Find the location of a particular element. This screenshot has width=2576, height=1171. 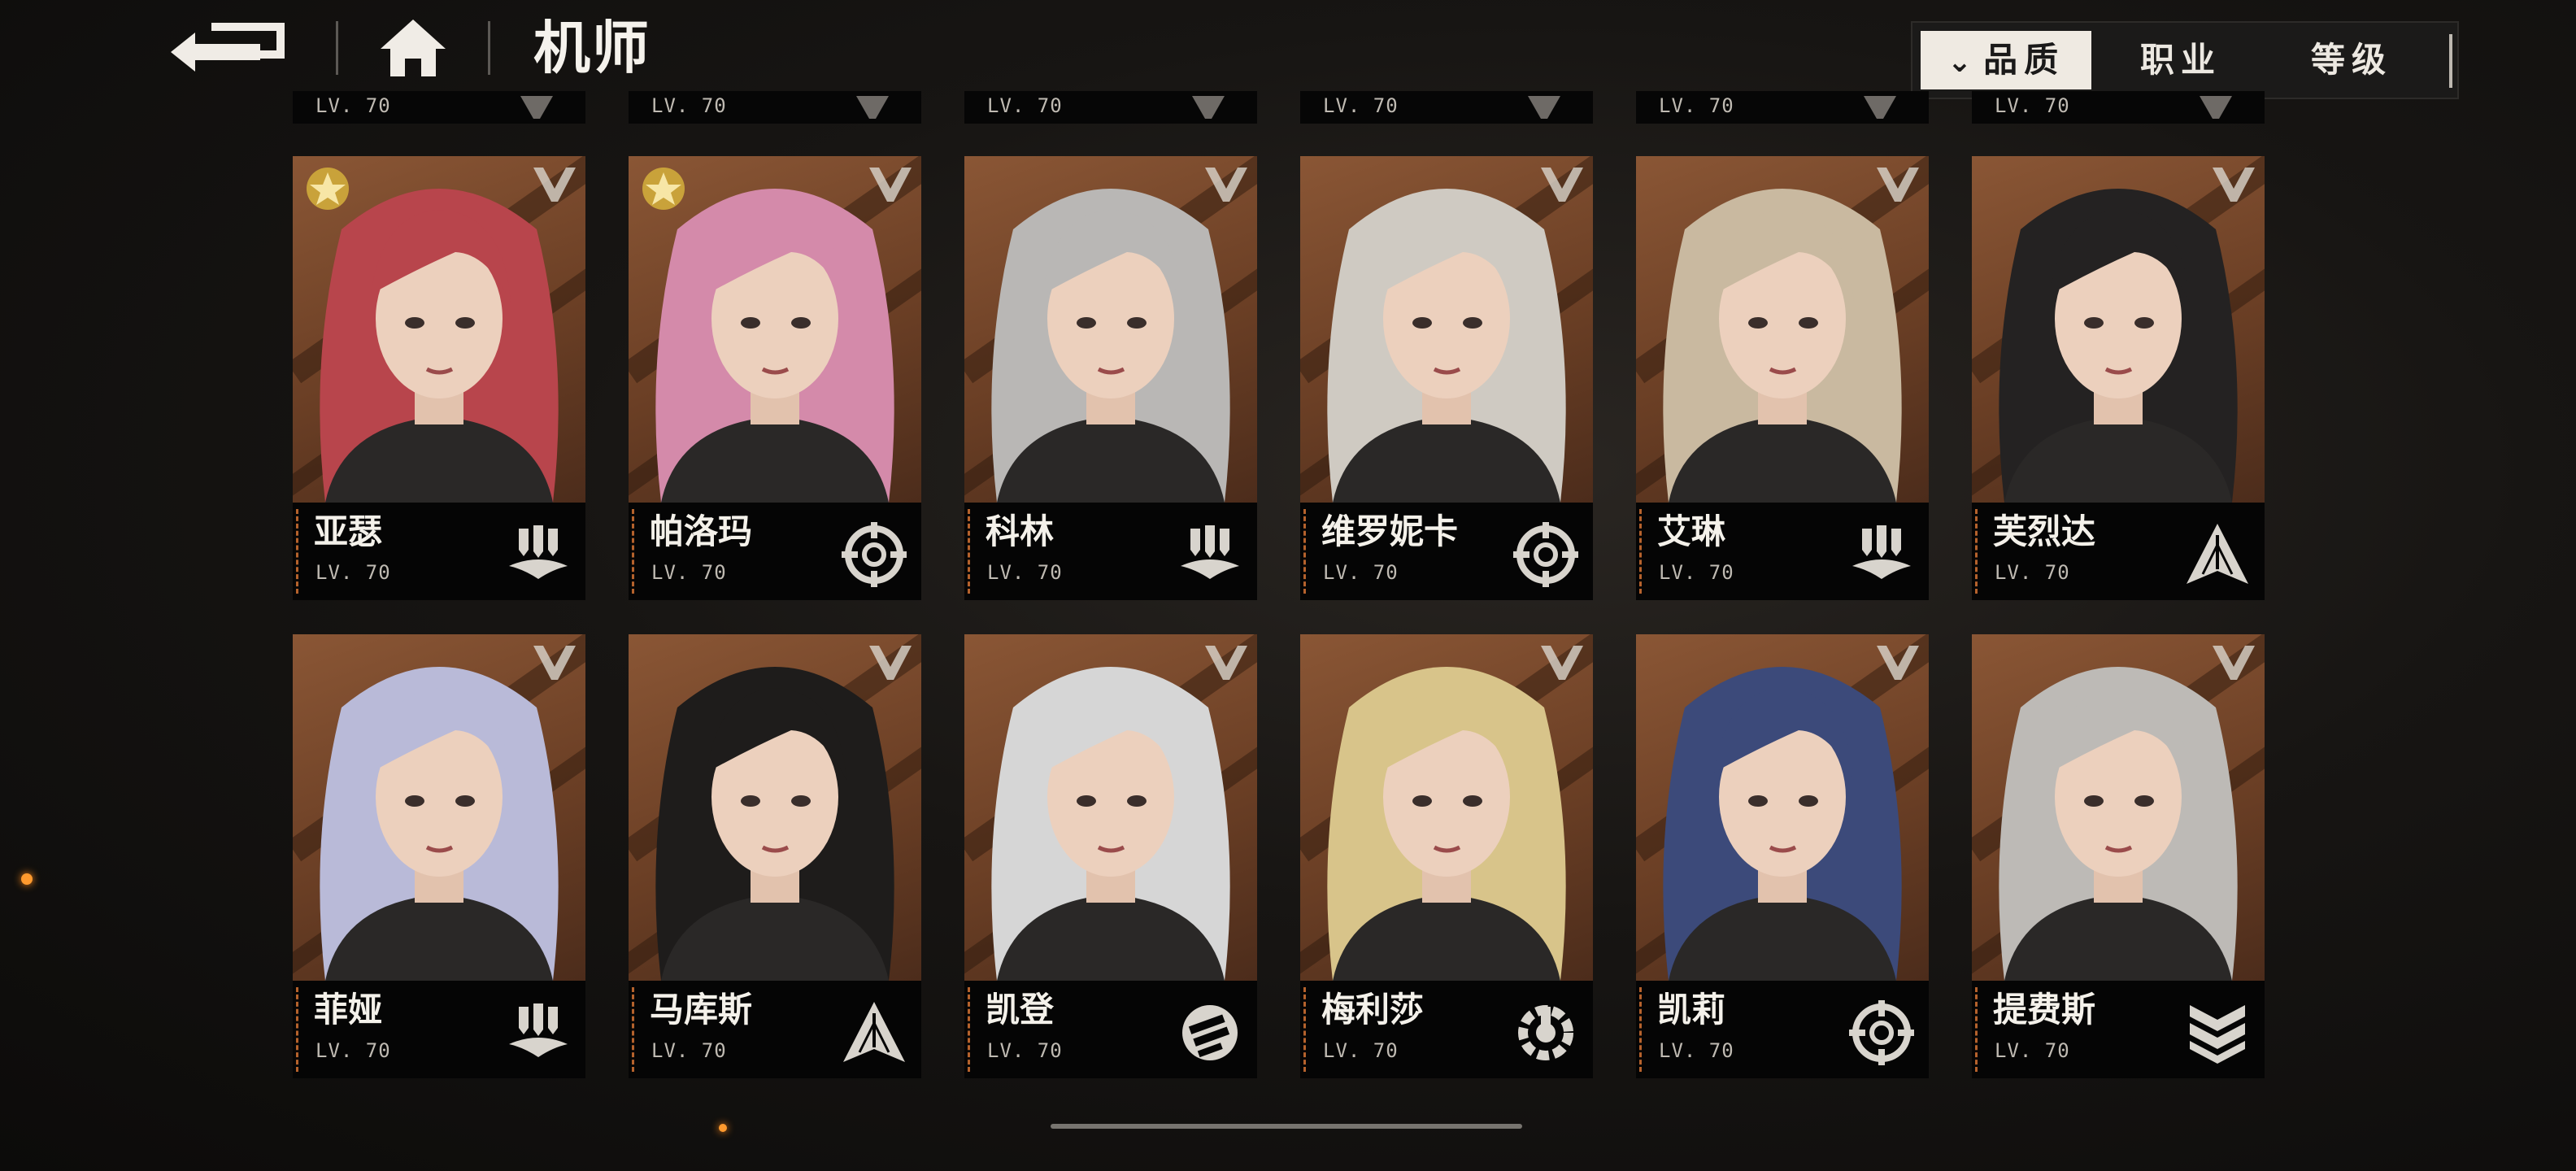

pilot-card: 艾琳 LV. 70 is located at coordinates (1783, 378).